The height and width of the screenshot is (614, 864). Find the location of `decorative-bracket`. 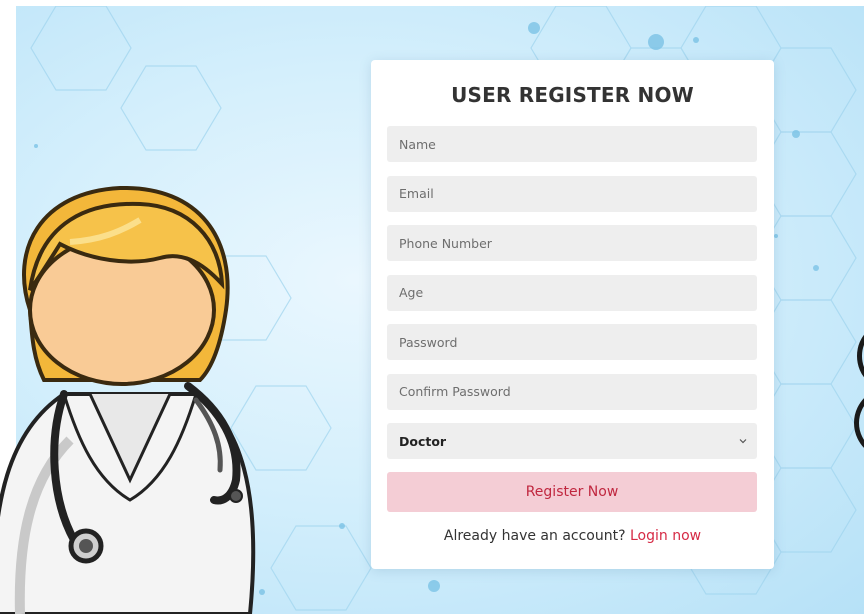

decorative-bracket is located at coordinates (859, 391).